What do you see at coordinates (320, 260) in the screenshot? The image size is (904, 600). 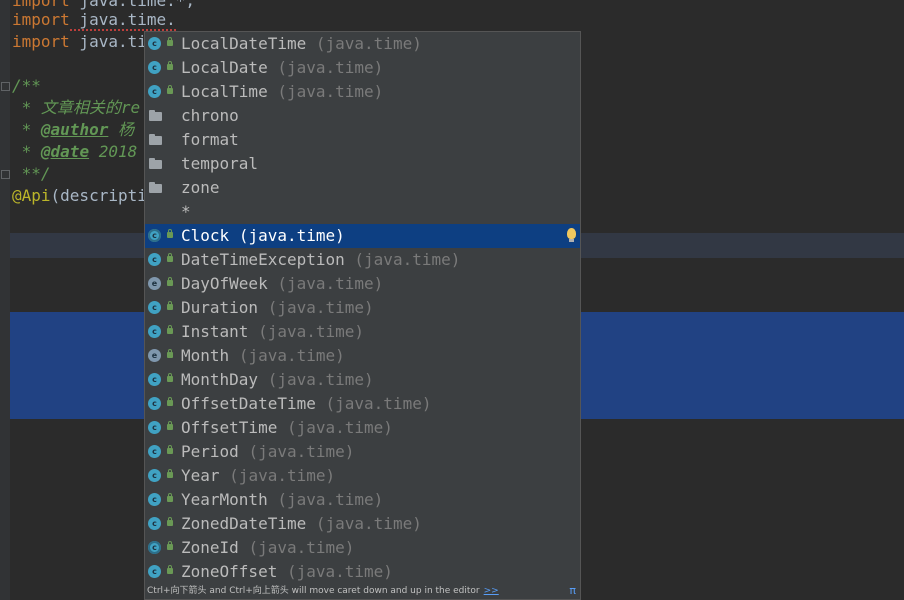 I see `completion-item-label: DateTimeException (java.time)` at bounding box center [320, 260].